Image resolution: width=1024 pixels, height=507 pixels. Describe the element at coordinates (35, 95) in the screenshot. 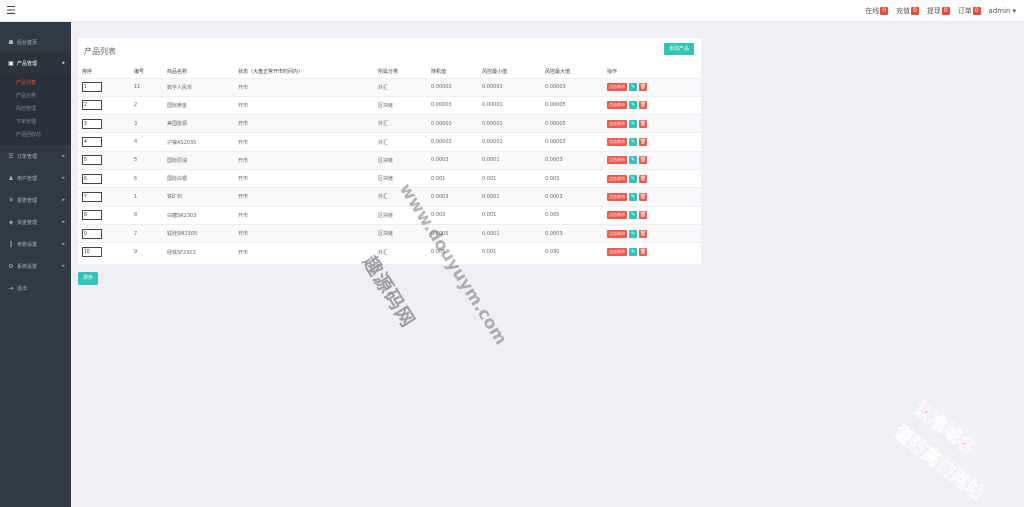

I see `submenu-item-product-category: 产品分类` at that location.